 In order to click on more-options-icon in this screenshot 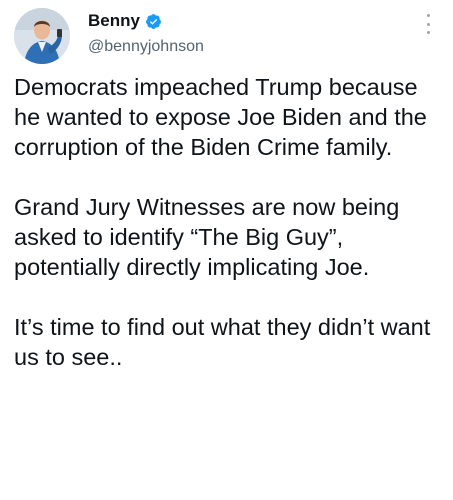, I will do `click(428, 24)`.